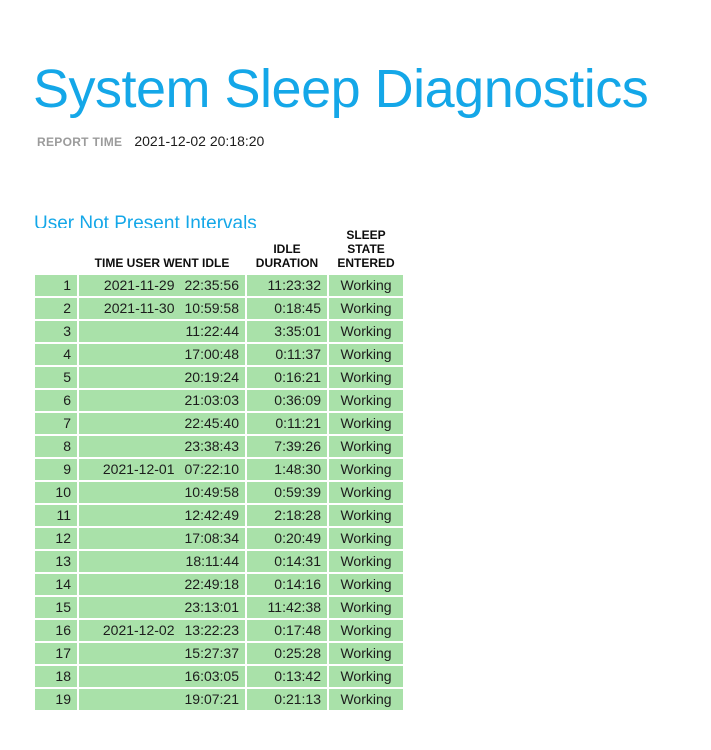  I want to click on row-index: 3, so click(56, 331).